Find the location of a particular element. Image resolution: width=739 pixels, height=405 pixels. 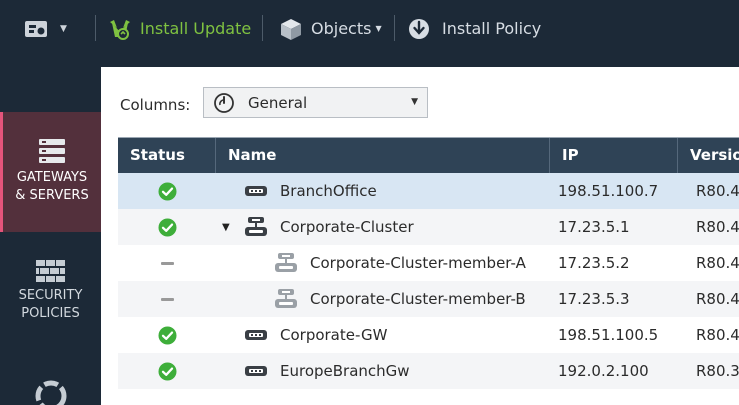

cube-icon is located at coordinates (291, 29).